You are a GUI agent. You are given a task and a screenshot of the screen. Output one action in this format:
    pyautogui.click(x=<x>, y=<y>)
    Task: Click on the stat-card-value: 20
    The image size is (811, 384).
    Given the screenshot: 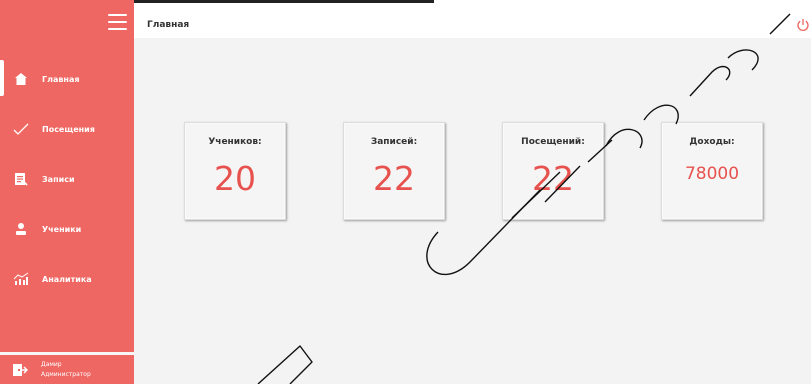 What is the action you would take?
    pyautogui.click(x=235, y=178)
    